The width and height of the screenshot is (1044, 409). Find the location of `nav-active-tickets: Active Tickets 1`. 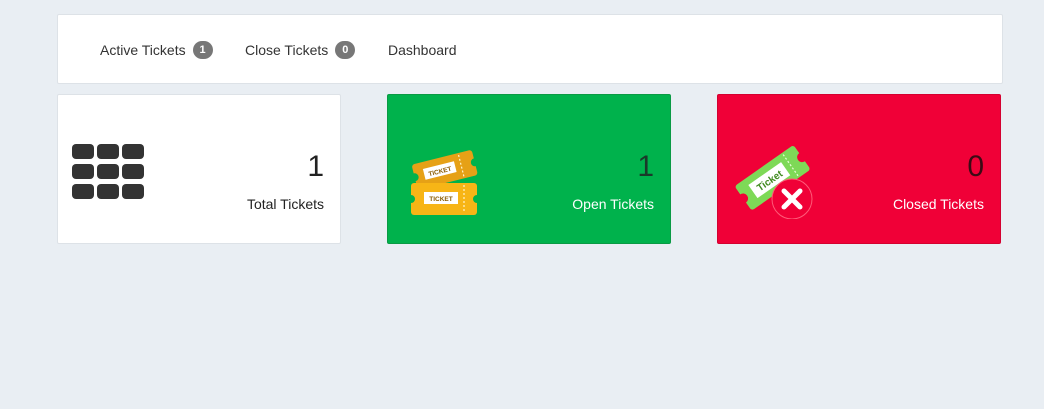

nav-active-tickets: Active Tickets 1 is located at coordinates (156, 50).